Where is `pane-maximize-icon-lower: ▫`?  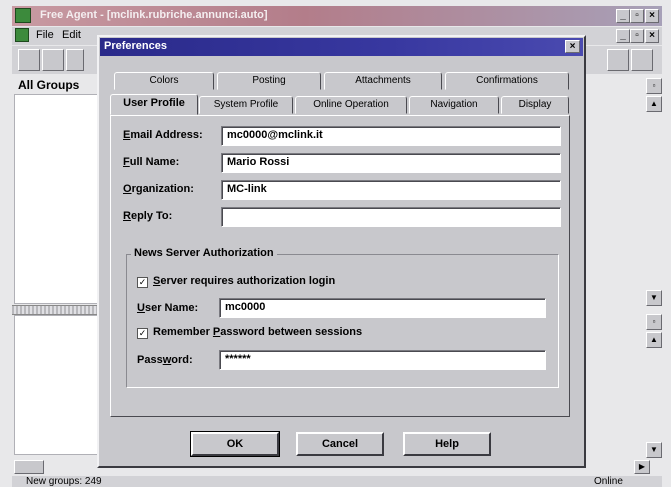 pane-maximize-icon-lower: ▫ is located at coordinates (654, 322).